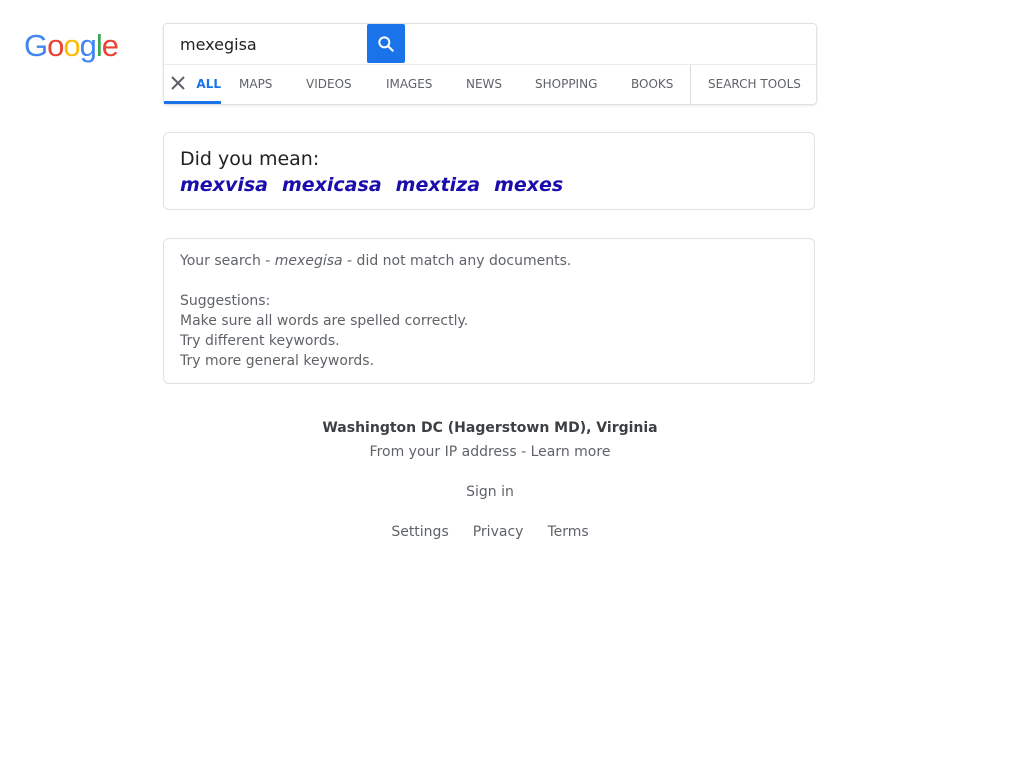 This screenshot has height=768, width=1024. What do you see at coordinates (224, 185) in the screenshot?
I see `suggestion-link: mexvisa` at bounding box center [224, 185].